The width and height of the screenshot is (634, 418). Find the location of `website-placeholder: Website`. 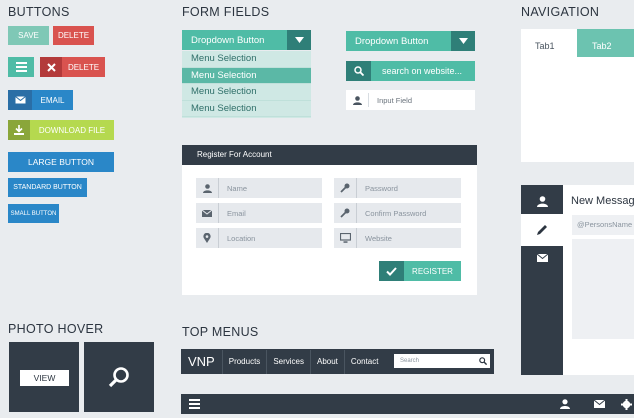

website-placeholder: Website is located at coordinates (378, 238).